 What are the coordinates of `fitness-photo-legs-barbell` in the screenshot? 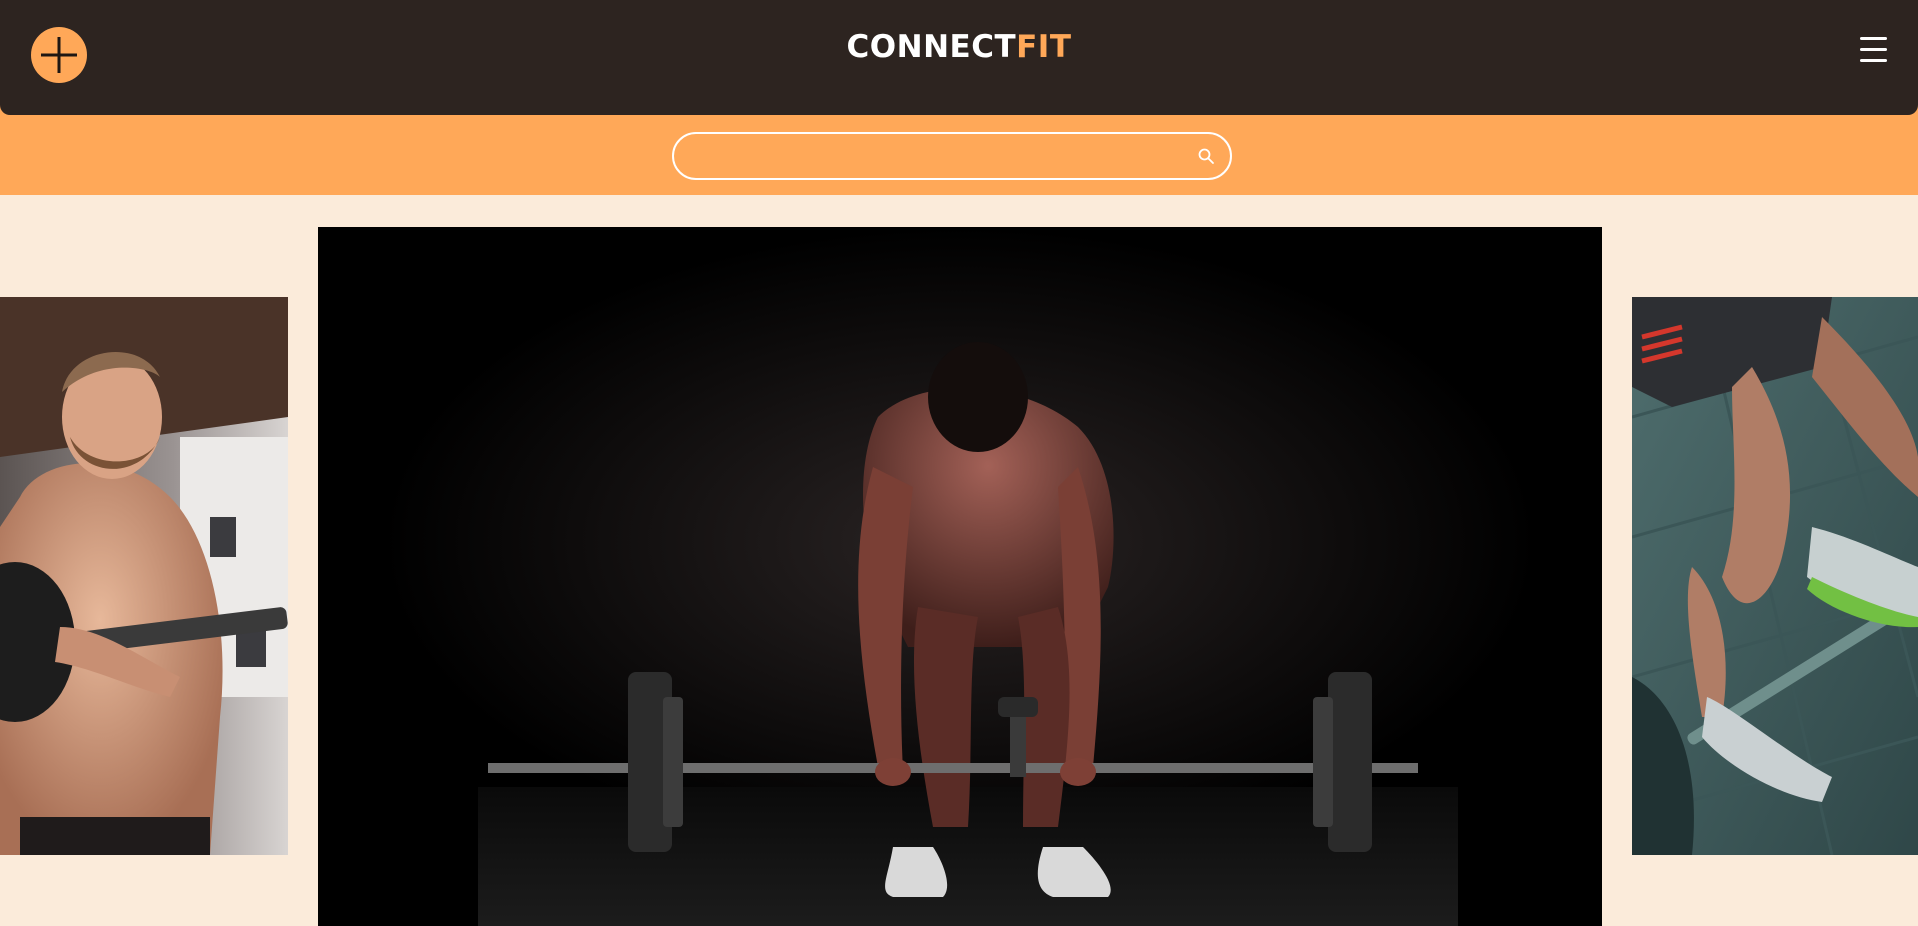 It's located at (1775, 576).